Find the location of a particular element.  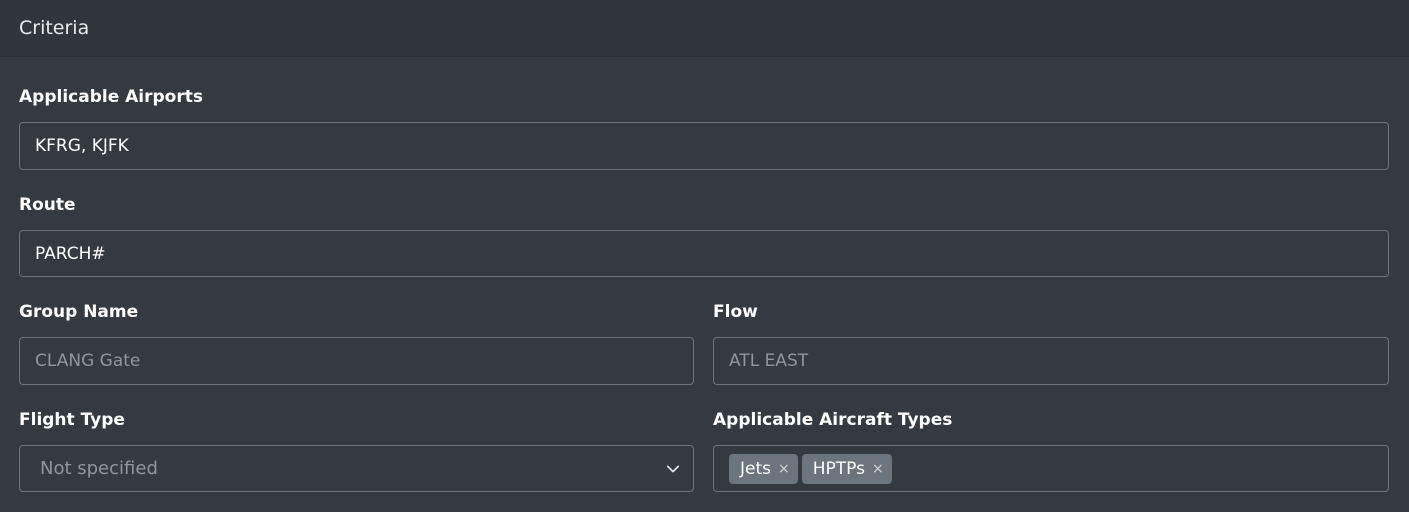

tag-jets: Jets × is located at coordinates (763, 468).